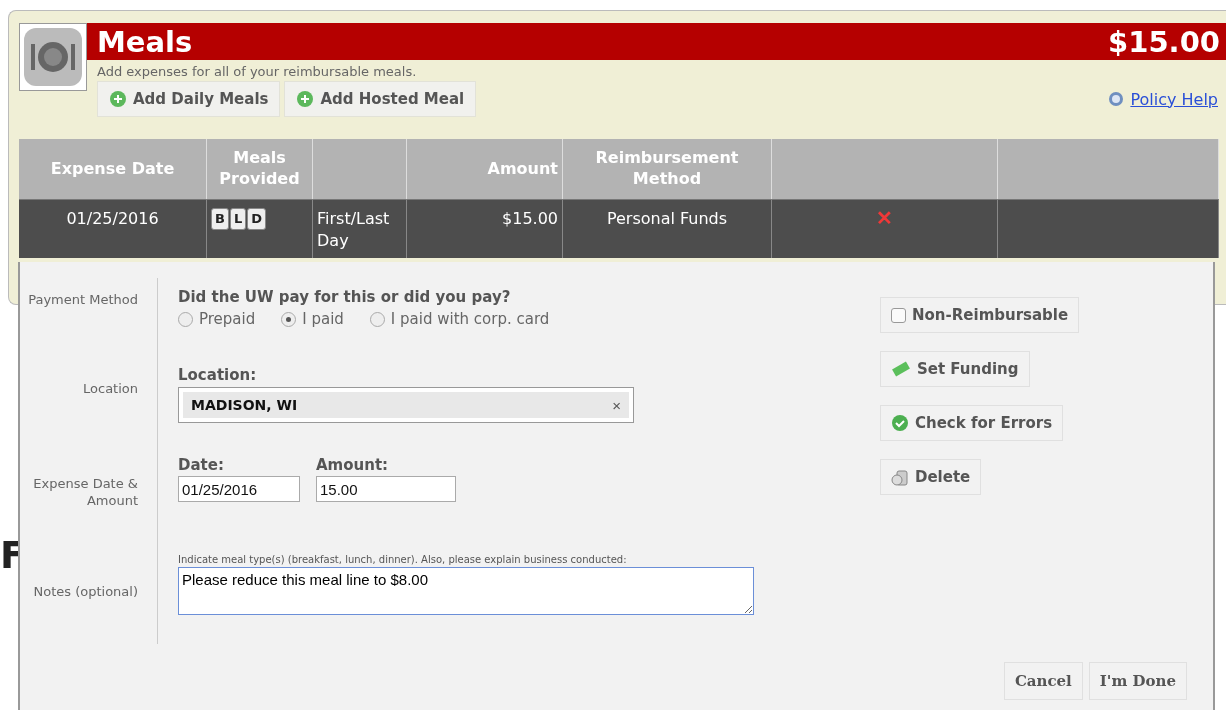  What do you see at coordinates (1174, 99) in the screenshot?
I see `policy-help-link: Policy Help` at bounding box center [1174, 99].